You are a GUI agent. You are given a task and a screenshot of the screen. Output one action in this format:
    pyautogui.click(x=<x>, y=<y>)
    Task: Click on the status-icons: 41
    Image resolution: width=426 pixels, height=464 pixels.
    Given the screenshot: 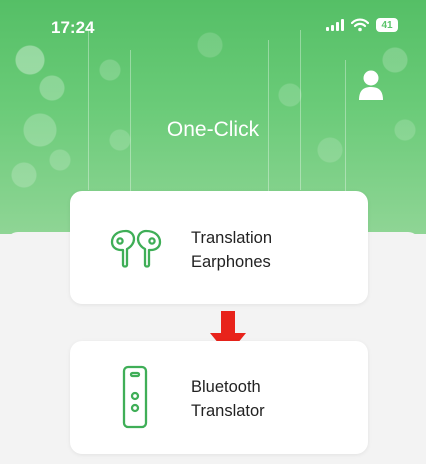 What is the action you would take?
    pyautogui.click(x=362, y=25)
    